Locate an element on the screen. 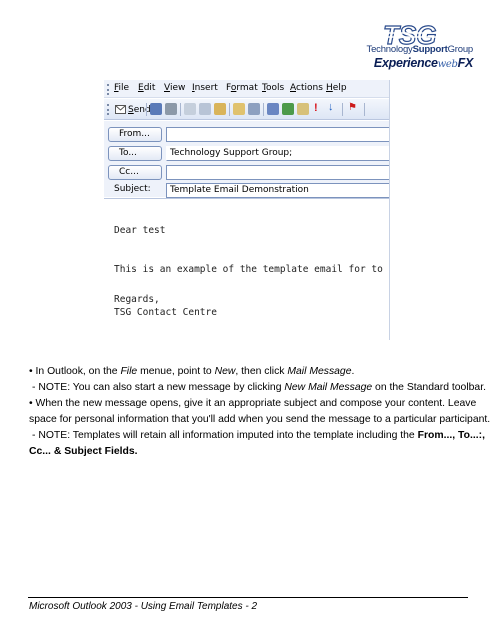  menu-view: View is located at coordinates (174, 88).